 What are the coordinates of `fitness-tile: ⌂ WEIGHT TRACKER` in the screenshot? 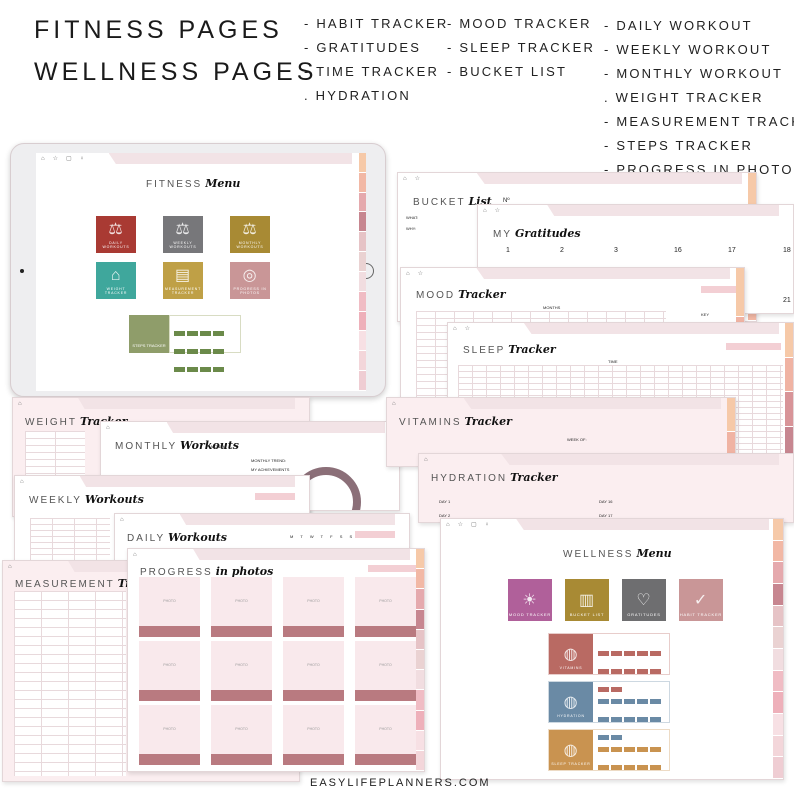 It's located at (116, 280).